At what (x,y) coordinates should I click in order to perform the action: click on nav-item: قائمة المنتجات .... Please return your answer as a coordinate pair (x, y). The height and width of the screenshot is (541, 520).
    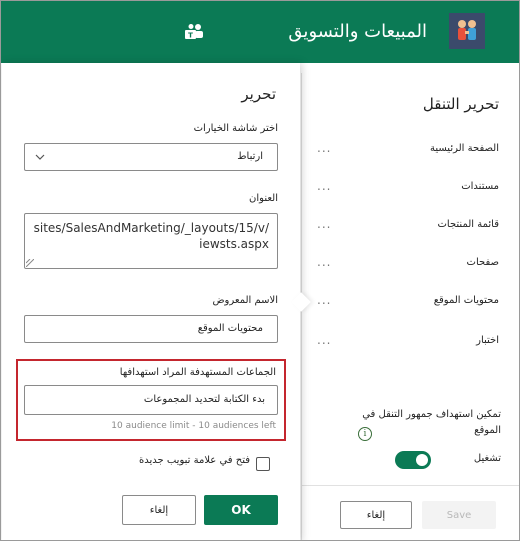
    Looking at the image, I should click on (408, 228).